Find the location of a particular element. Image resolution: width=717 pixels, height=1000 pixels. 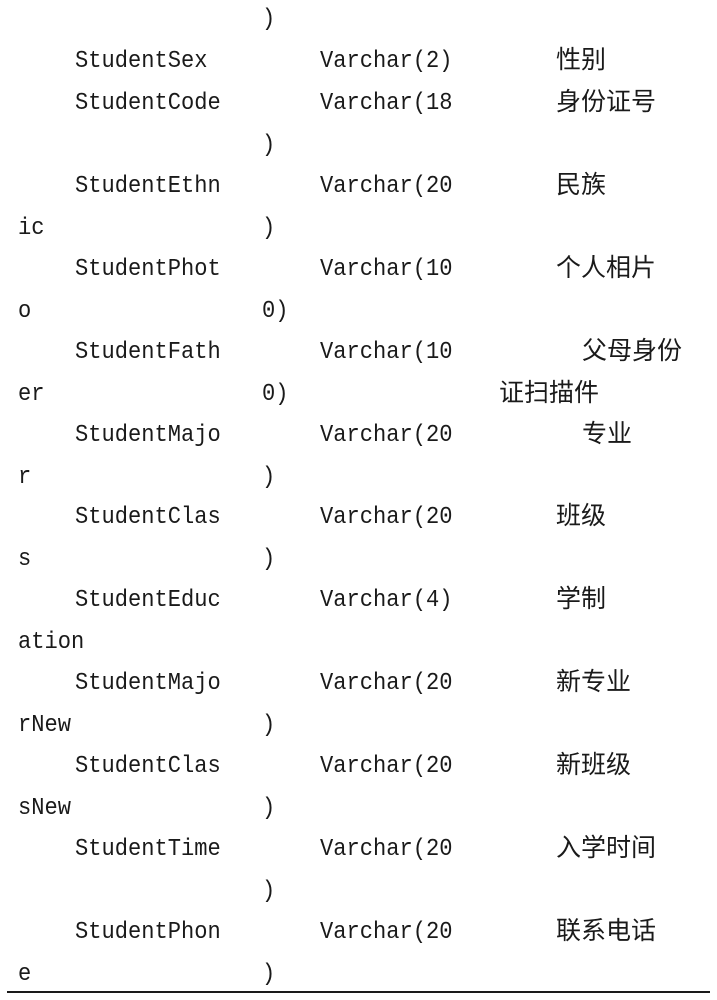

field-name-continuation: er is located at coordinates (31, 394).